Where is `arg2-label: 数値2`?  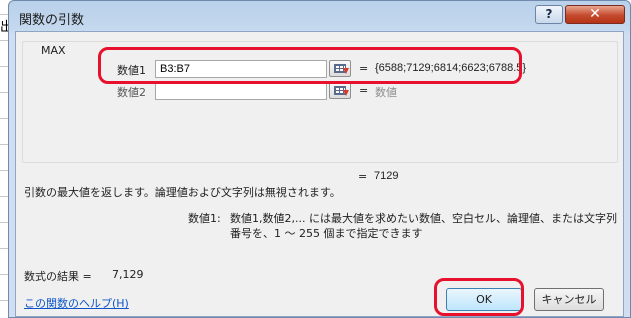 arg2-label: 数値2 is located at coordinates (131, 92).